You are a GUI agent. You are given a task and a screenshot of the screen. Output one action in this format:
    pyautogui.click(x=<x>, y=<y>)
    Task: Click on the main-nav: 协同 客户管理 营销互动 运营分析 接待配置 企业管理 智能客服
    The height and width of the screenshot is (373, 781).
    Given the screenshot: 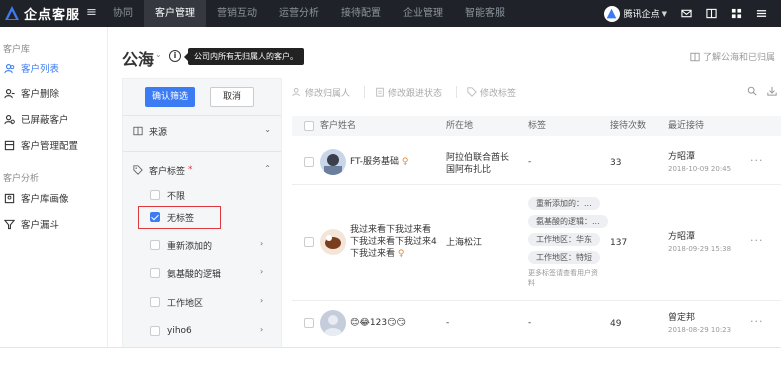 What is the action you would take?
    pyautogui.click(x=309, y=13)
    